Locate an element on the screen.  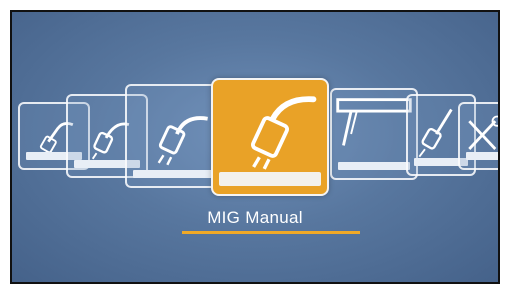
mode-card-mig-manual-selected is located at coordinates (270, 137).